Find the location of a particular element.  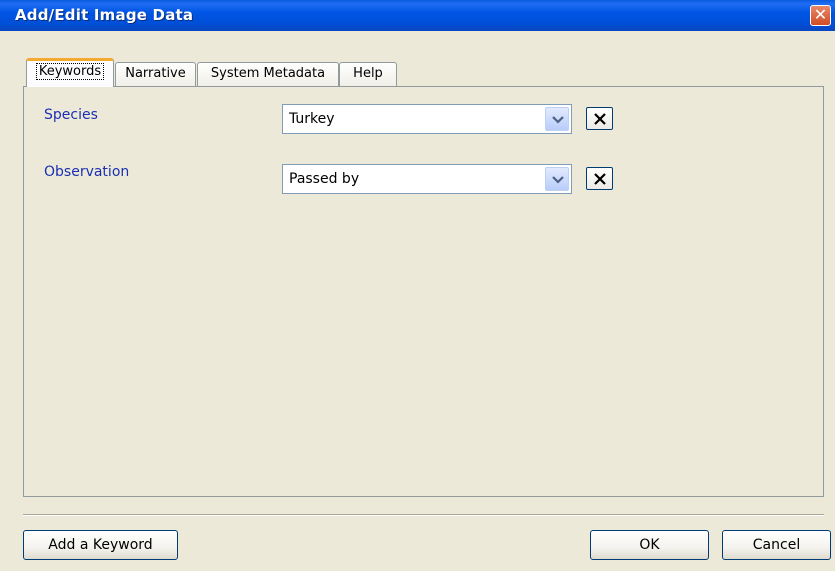

tab-label: Narrative is located at coordinates (155, 73).